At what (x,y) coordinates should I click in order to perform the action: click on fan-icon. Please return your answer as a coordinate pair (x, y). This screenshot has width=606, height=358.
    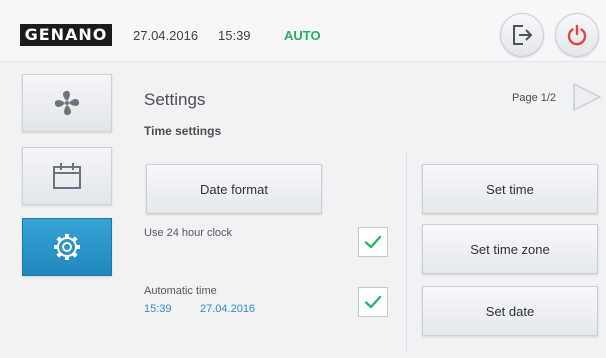
    Looking at the image, I should click on (67, 103).